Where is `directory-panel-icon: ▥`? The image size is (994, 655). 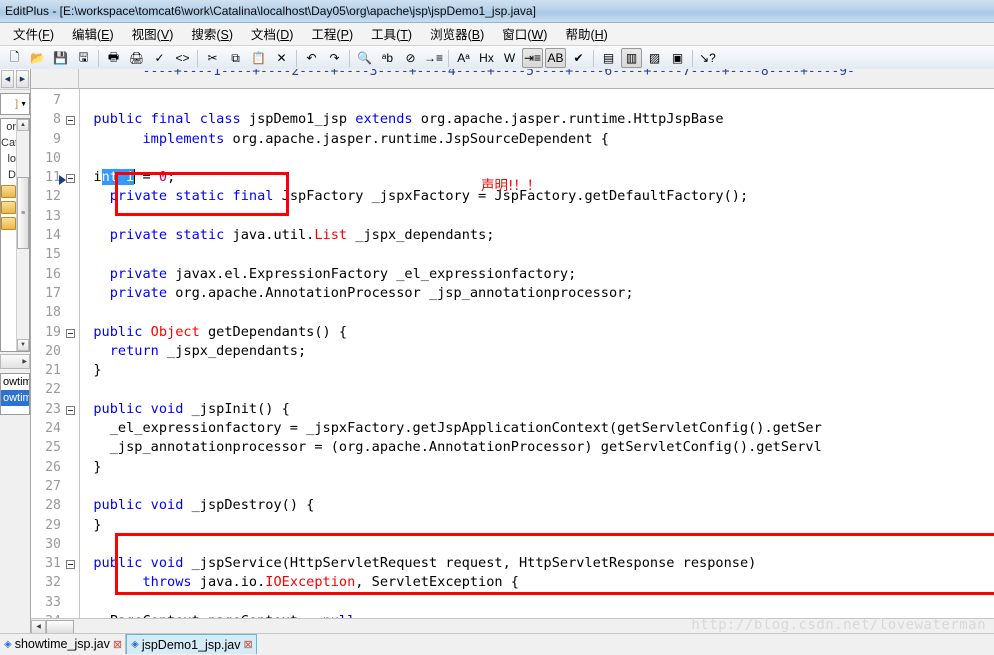
directory-panel-icon: ▥ is located at coordinates (631, 58).